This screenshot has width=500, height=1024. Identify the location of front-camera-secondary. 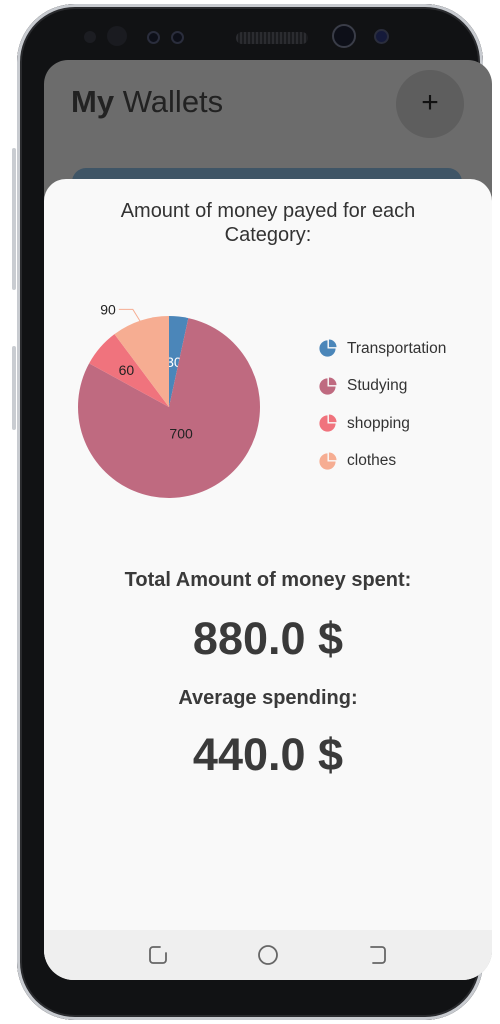
(381, 36).